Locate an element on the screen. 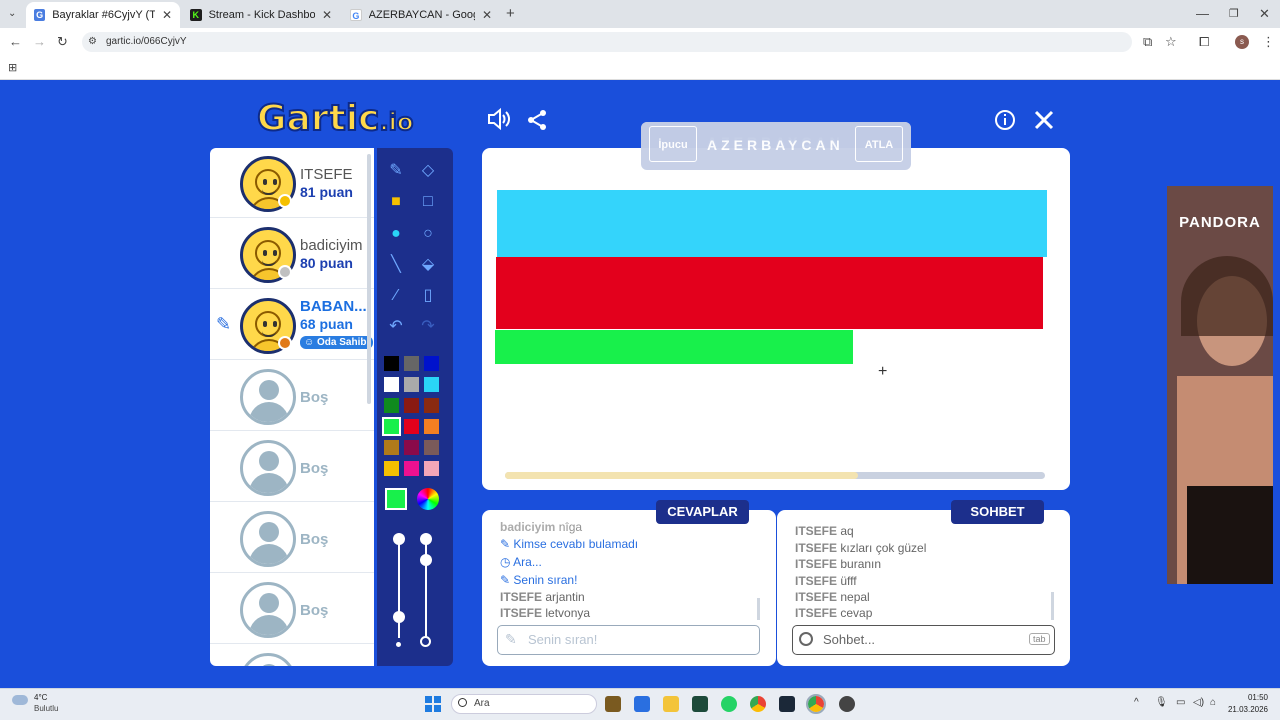 The image size is (1280, 720). size-slider-knob is located at coordinates (399, 617).